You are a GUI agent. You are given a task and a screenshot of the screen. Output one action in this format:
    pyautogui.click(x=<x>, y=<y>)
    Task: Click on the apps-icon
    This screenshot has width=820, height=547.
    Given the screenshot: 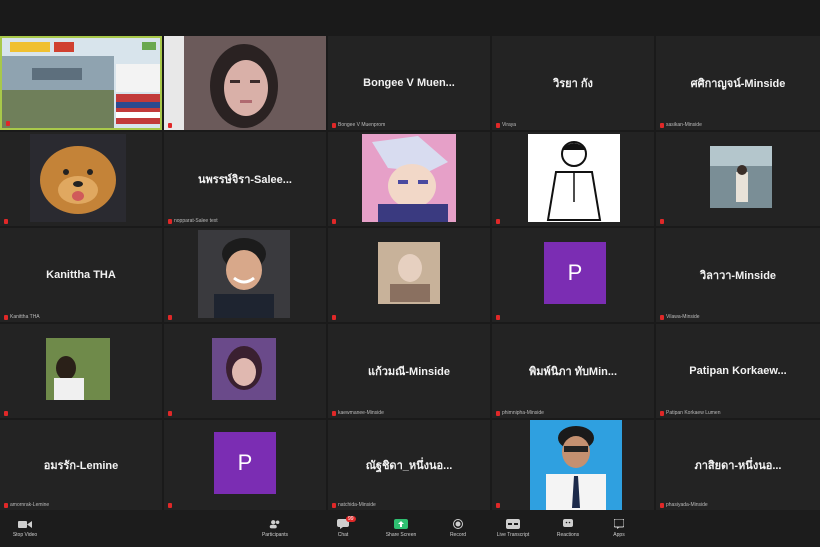 What is the action you would take?
    pyautogui.click(x=619, y=524)
    